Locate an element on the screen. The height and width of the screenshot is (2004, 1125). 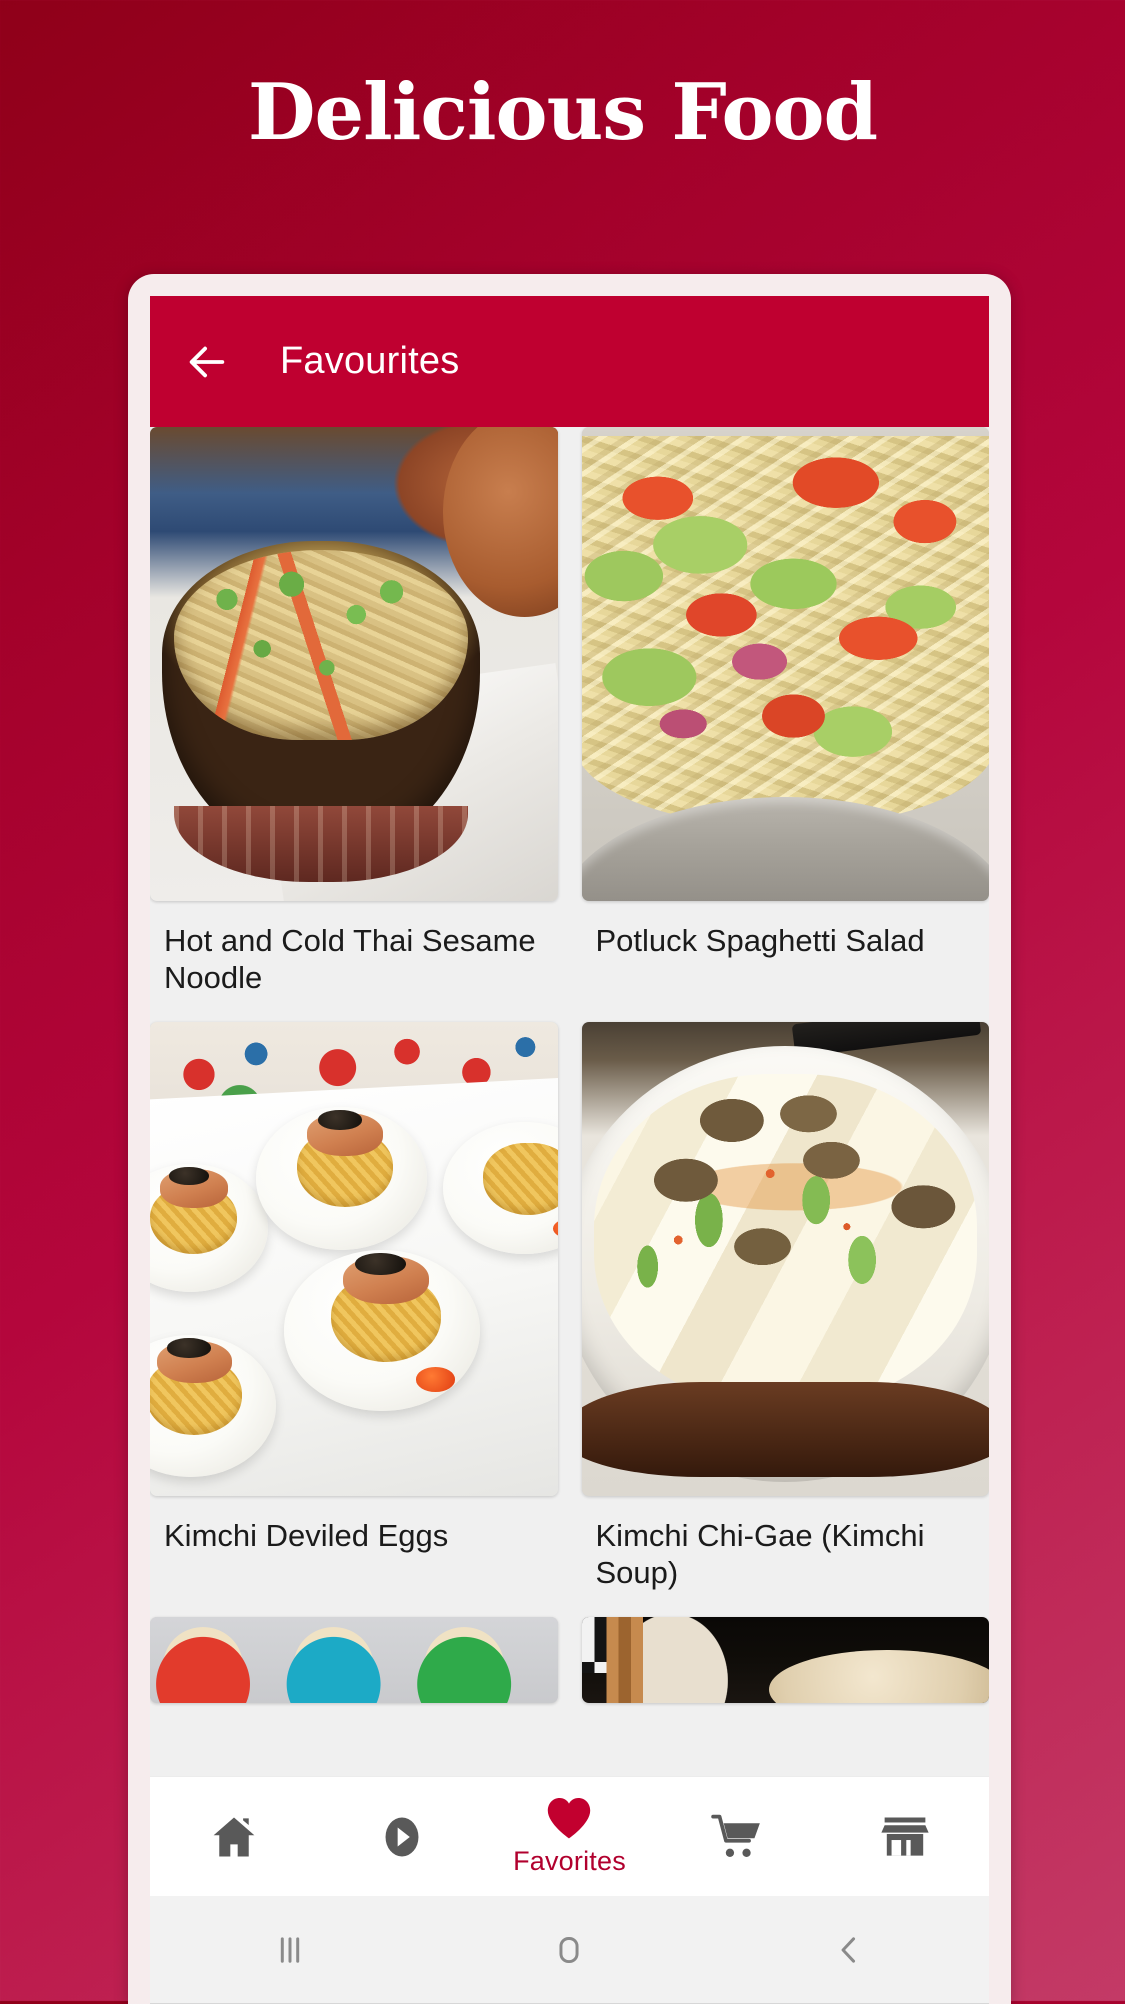
android-system-navigation is located at coordinates (569, 1950).